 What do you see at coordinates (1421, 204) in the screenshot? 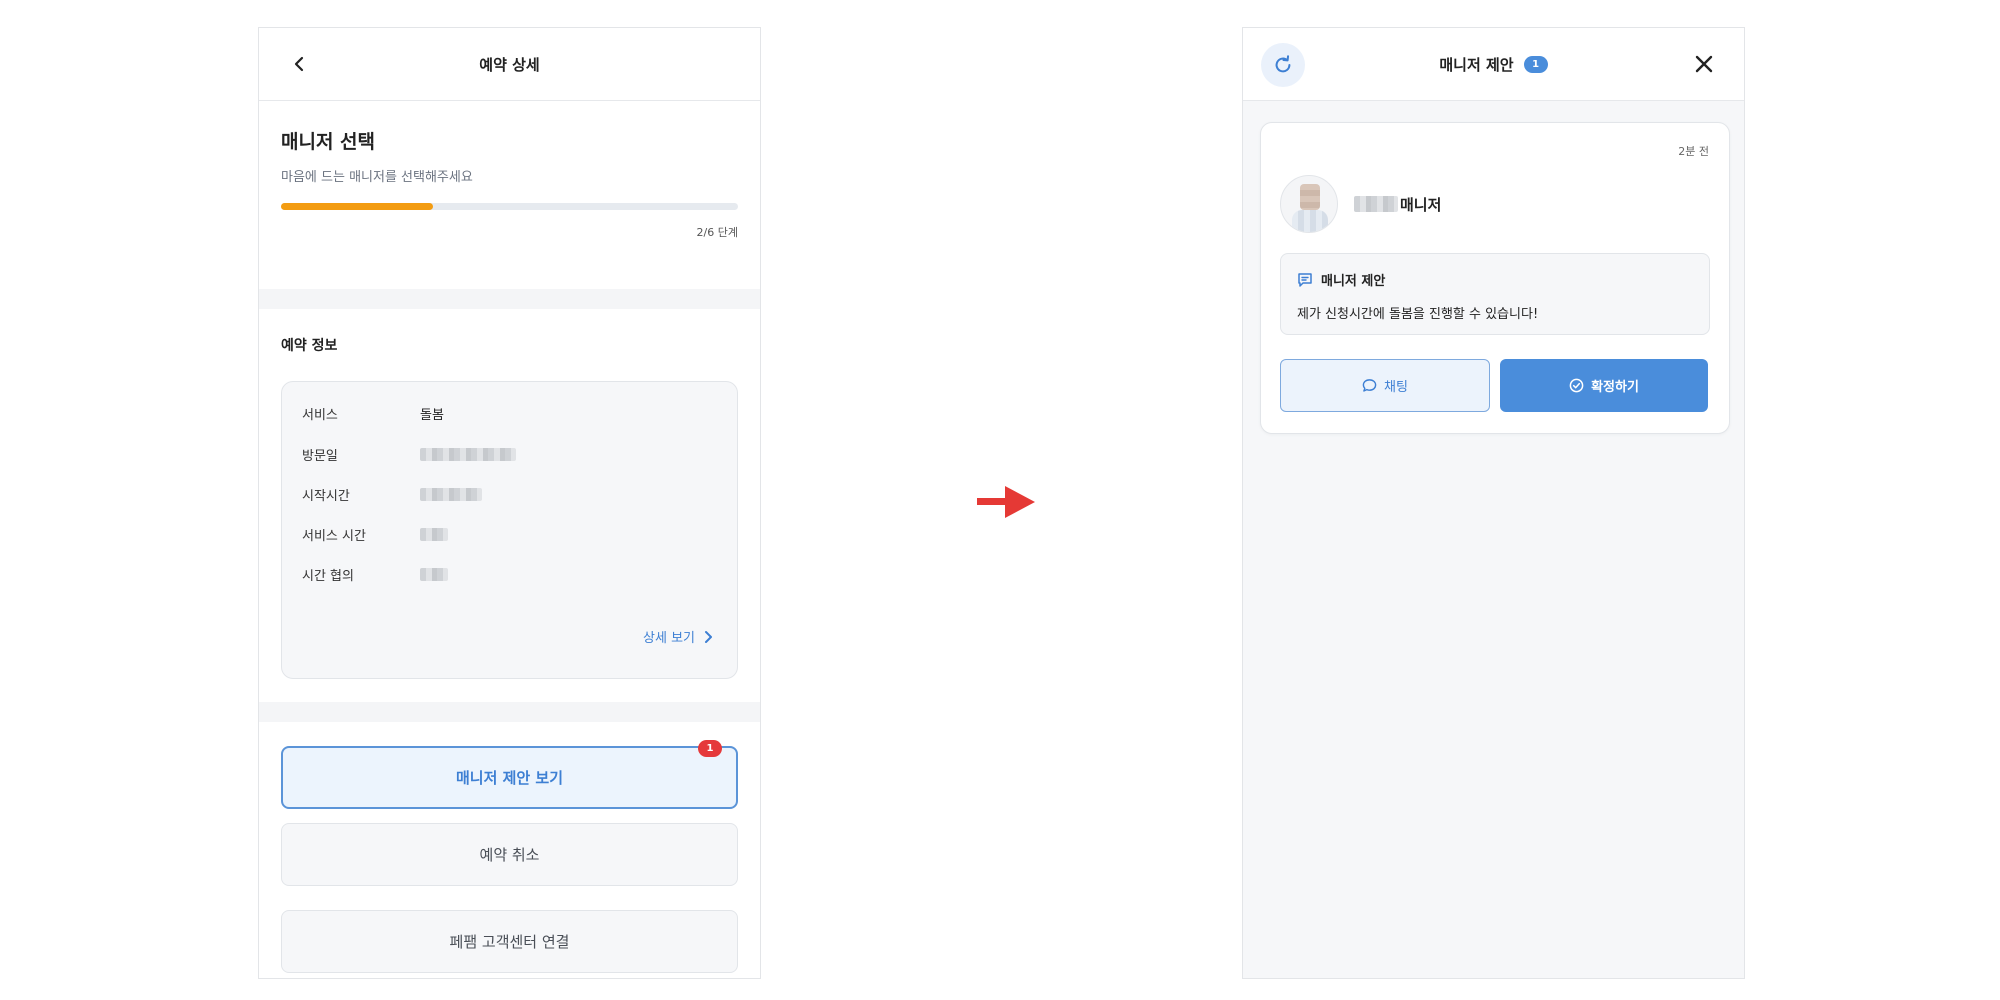
I see `manager-suffix: 매니저` at bounding box center [1421, 204].